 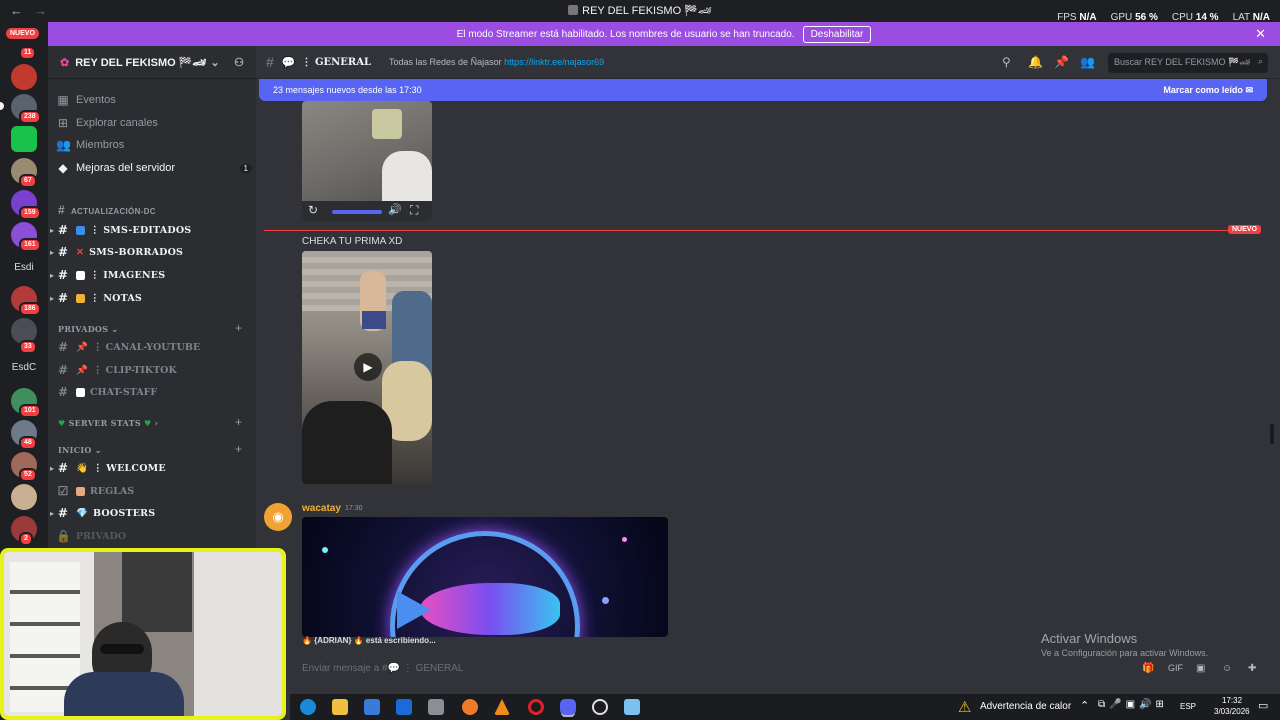 What do you see at coordinates (288, 62) in the screenshot?
I see `chat-bubble-icon: 💬` at bounding box center [288, 62].